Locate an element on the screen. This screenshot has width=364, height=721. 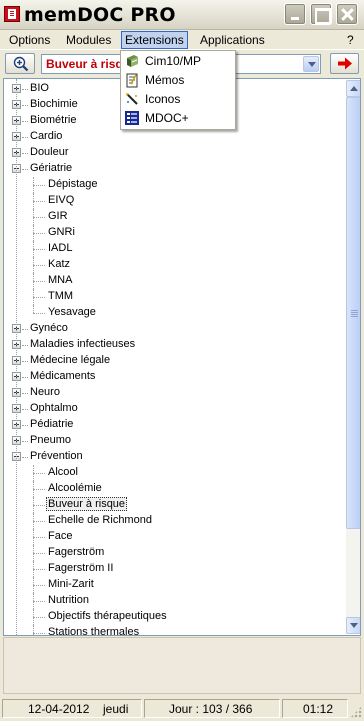
tree-node: Pneumo is located at coordinates (173, 441).